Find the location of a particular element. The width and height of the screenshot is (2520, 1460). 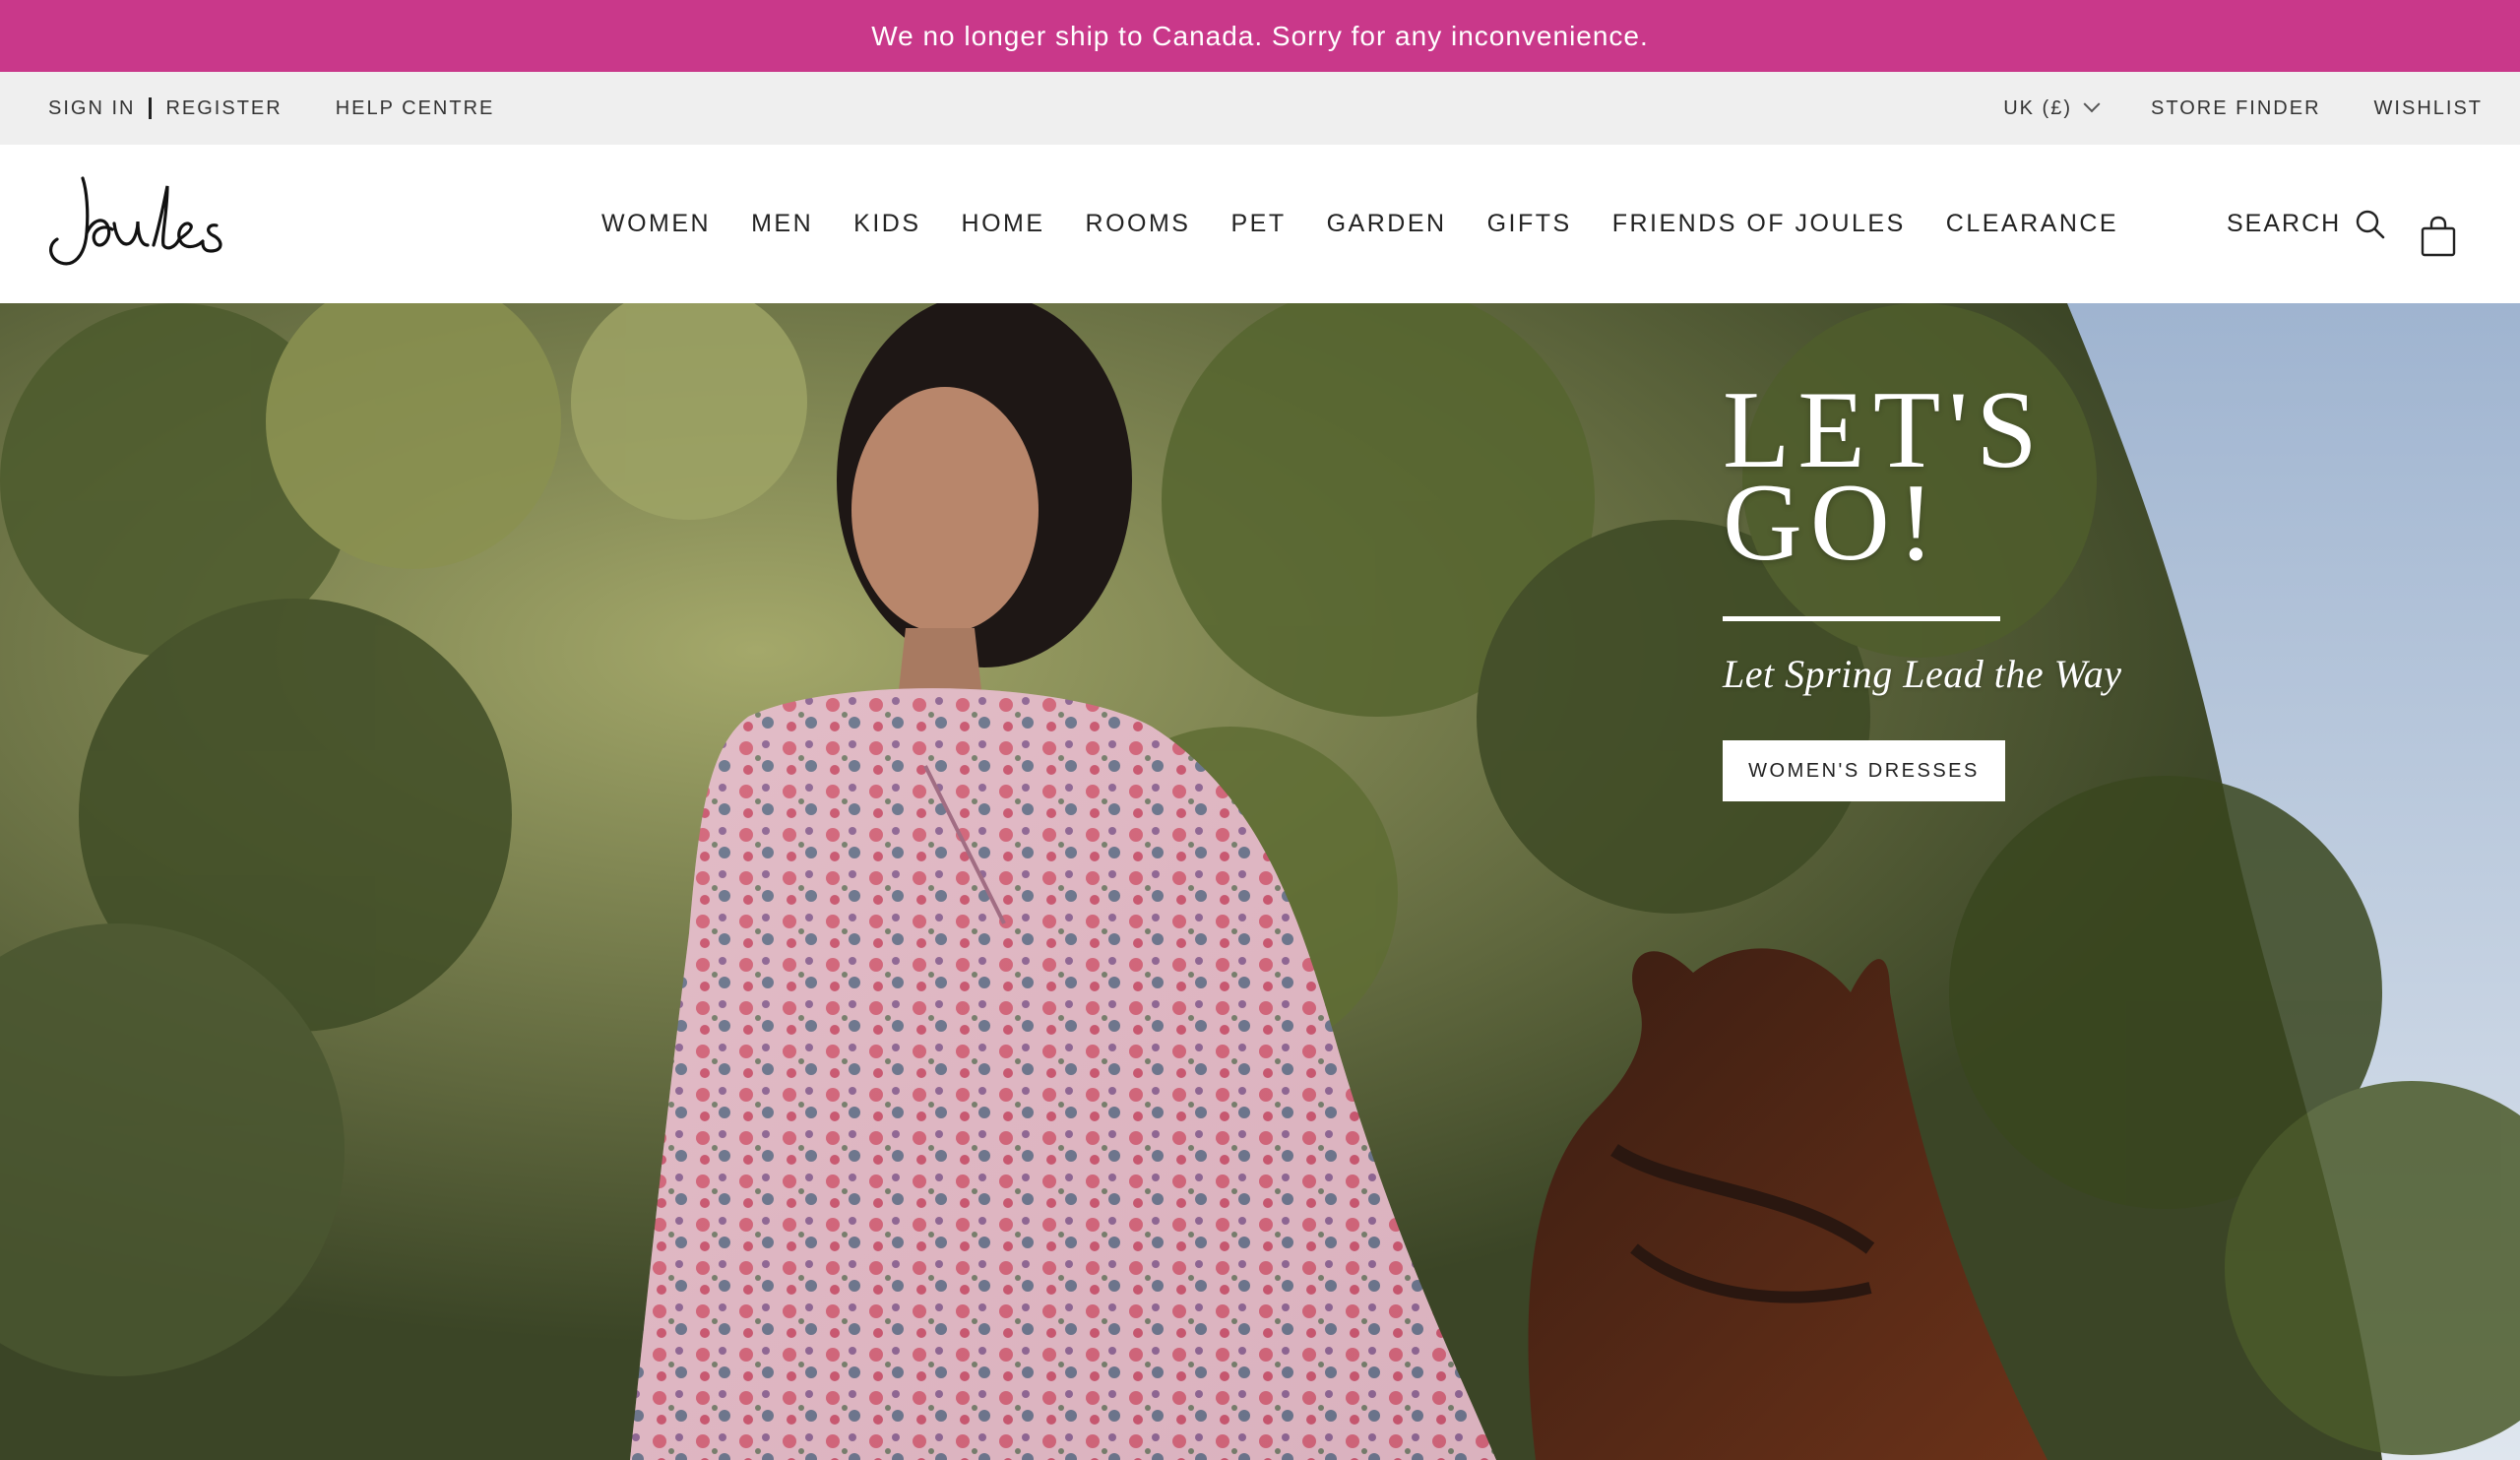

search-button: SEARCH is located at coordinates (2306, 224).